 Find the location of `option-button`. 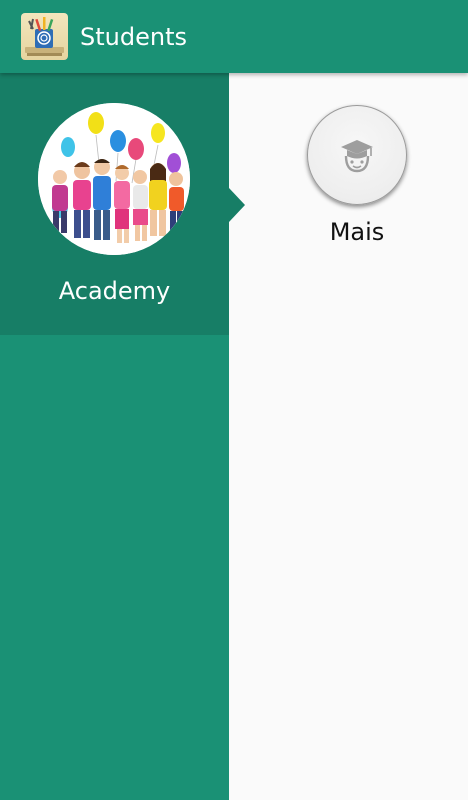

option-button is located at coordinates (357, 155).